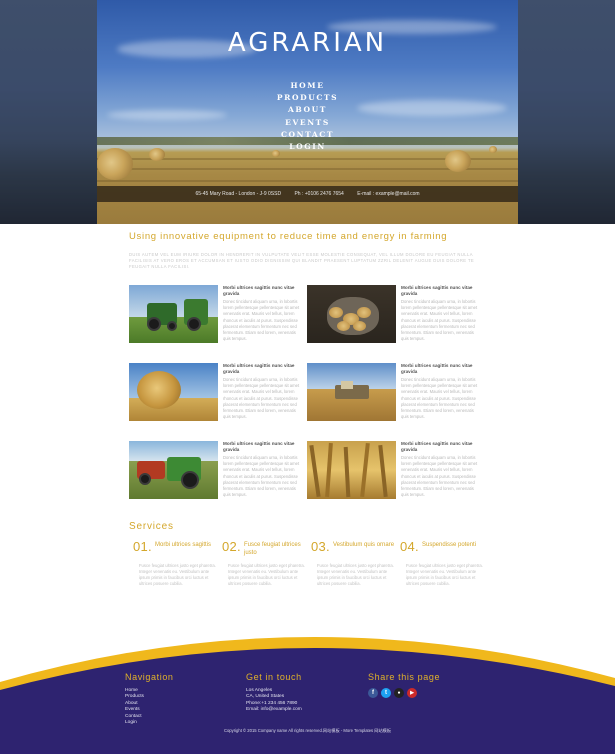  Describe the element at coordinates (307, 123) in the screenshot. I see `nav-events: EVENTS` at that location.